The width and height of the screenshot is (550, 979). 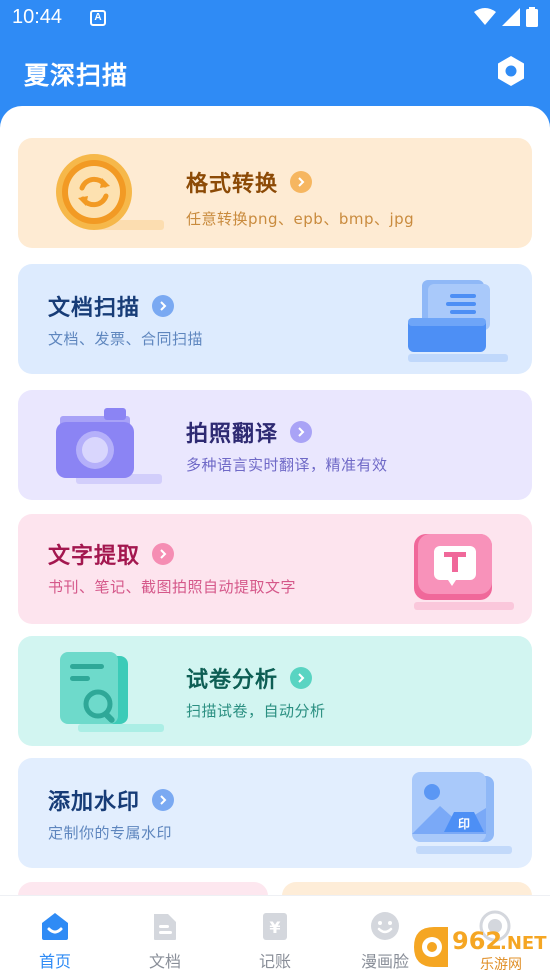 I want to click on notification-a-icon: A, so click(x=98, y=18).